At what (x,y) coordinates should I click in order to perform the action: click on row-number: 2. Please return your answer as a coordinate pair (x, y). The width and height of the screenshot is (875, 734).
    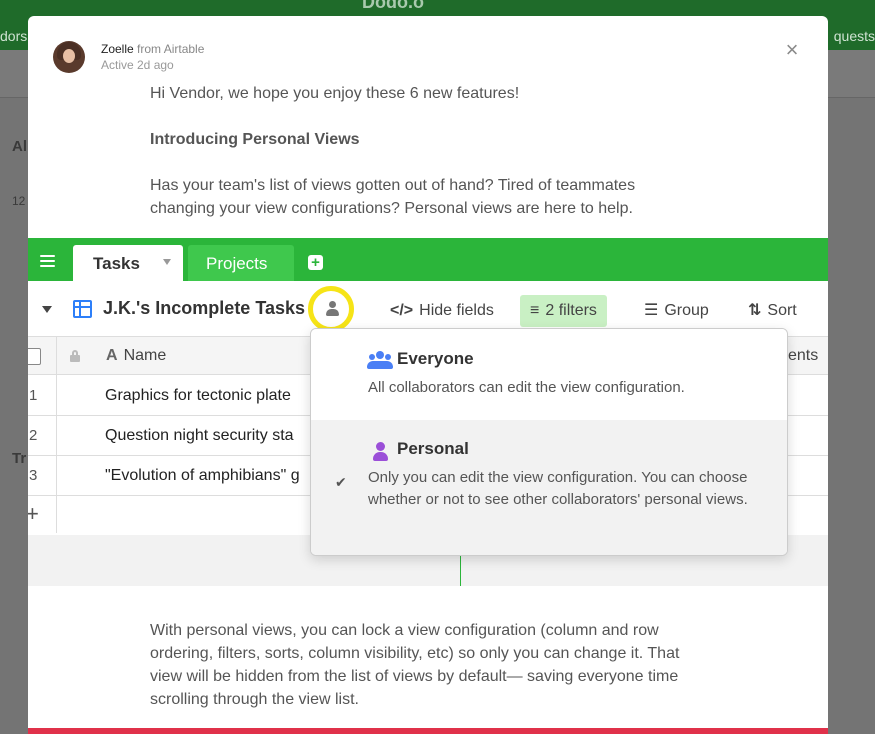
    Looking at the image, I should click on (33, 435).